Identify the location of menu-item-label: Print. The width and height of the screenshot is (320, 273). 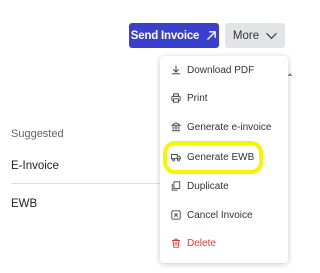
(197, 98).